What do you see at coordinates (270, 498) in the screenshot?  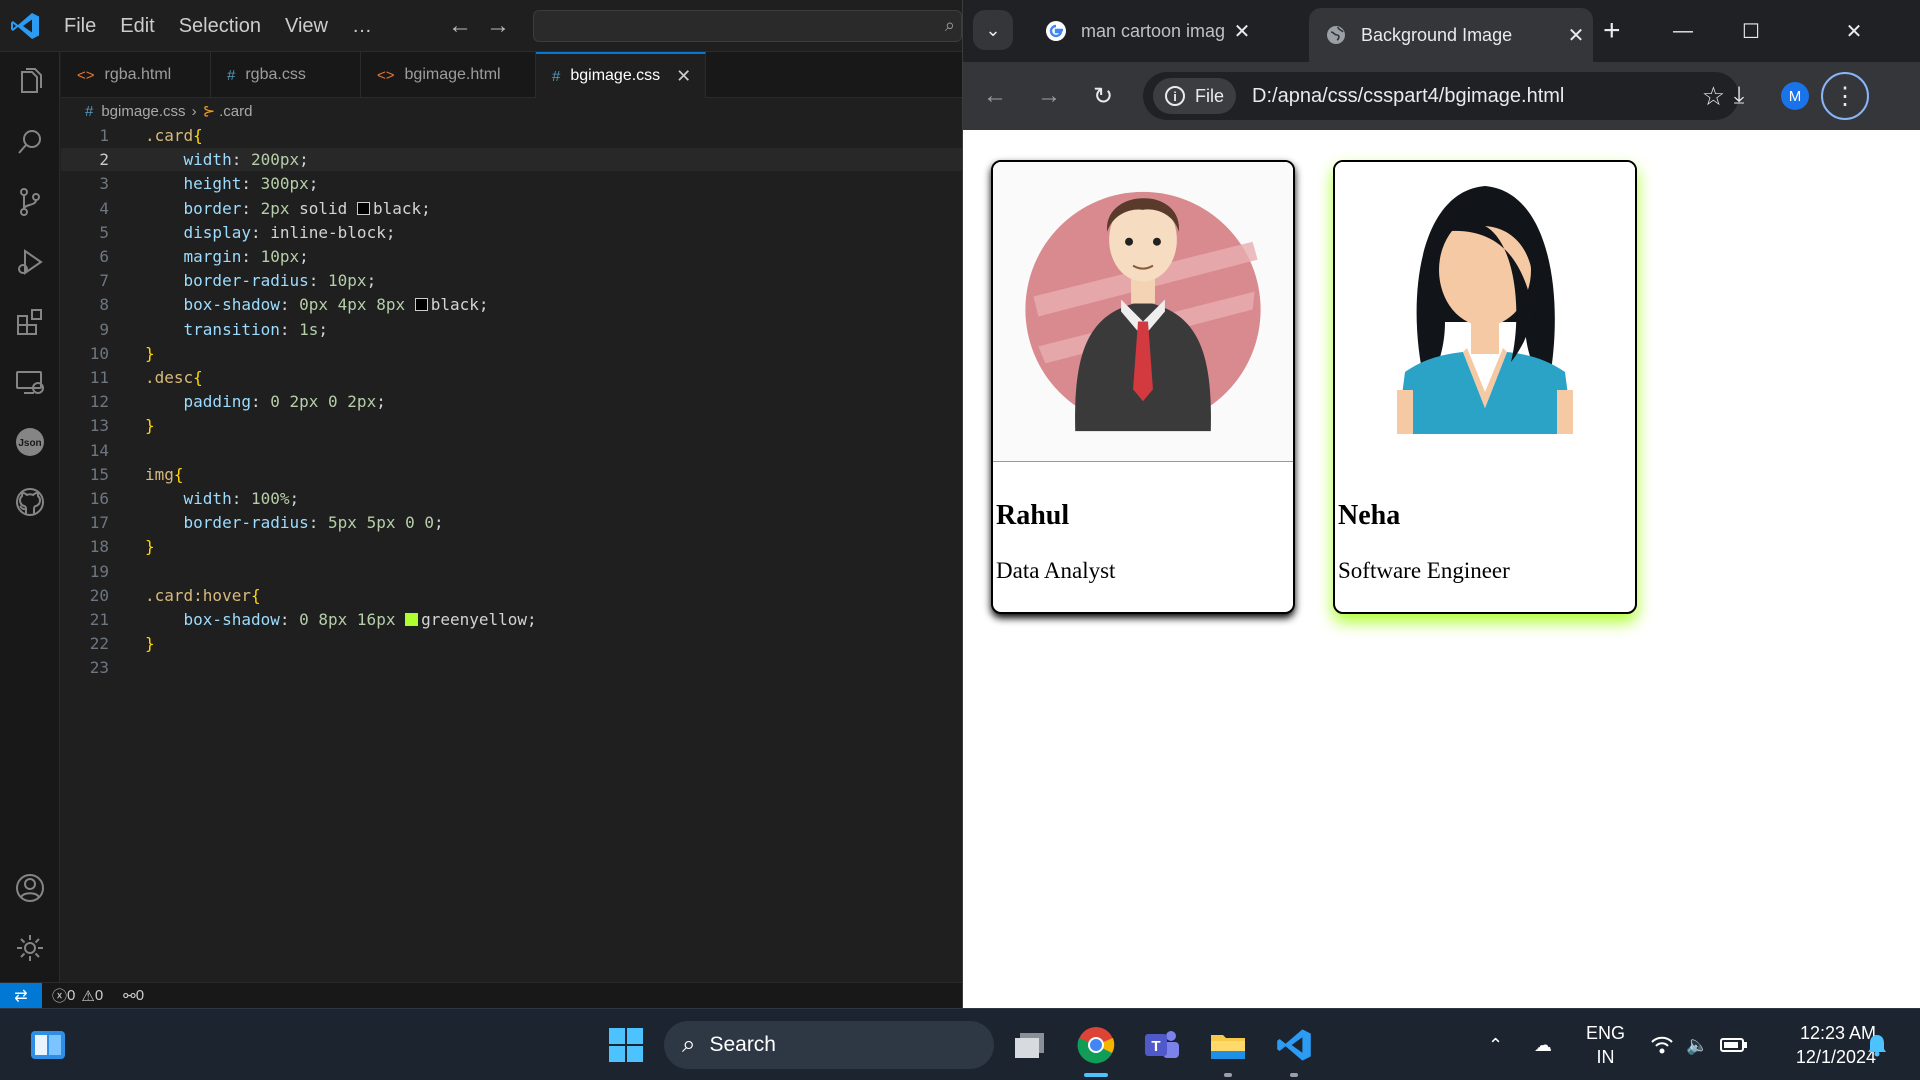 I see `code-token: 100%` at bounding box center [270, 498].